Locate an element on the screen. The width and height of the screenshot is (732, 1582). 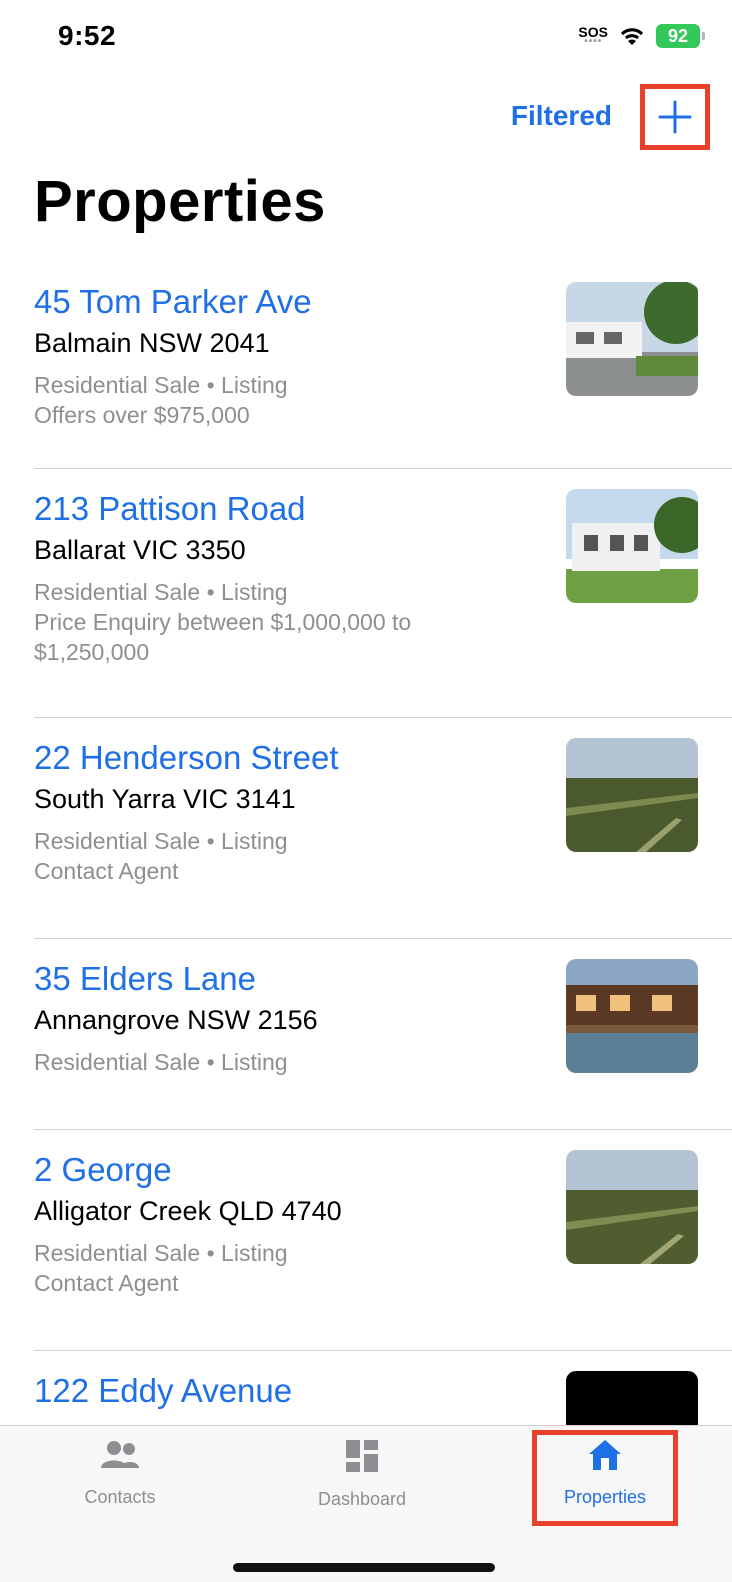
status-bar: 9:52 SOS •••• 92 is located at coordinates (366, 38).